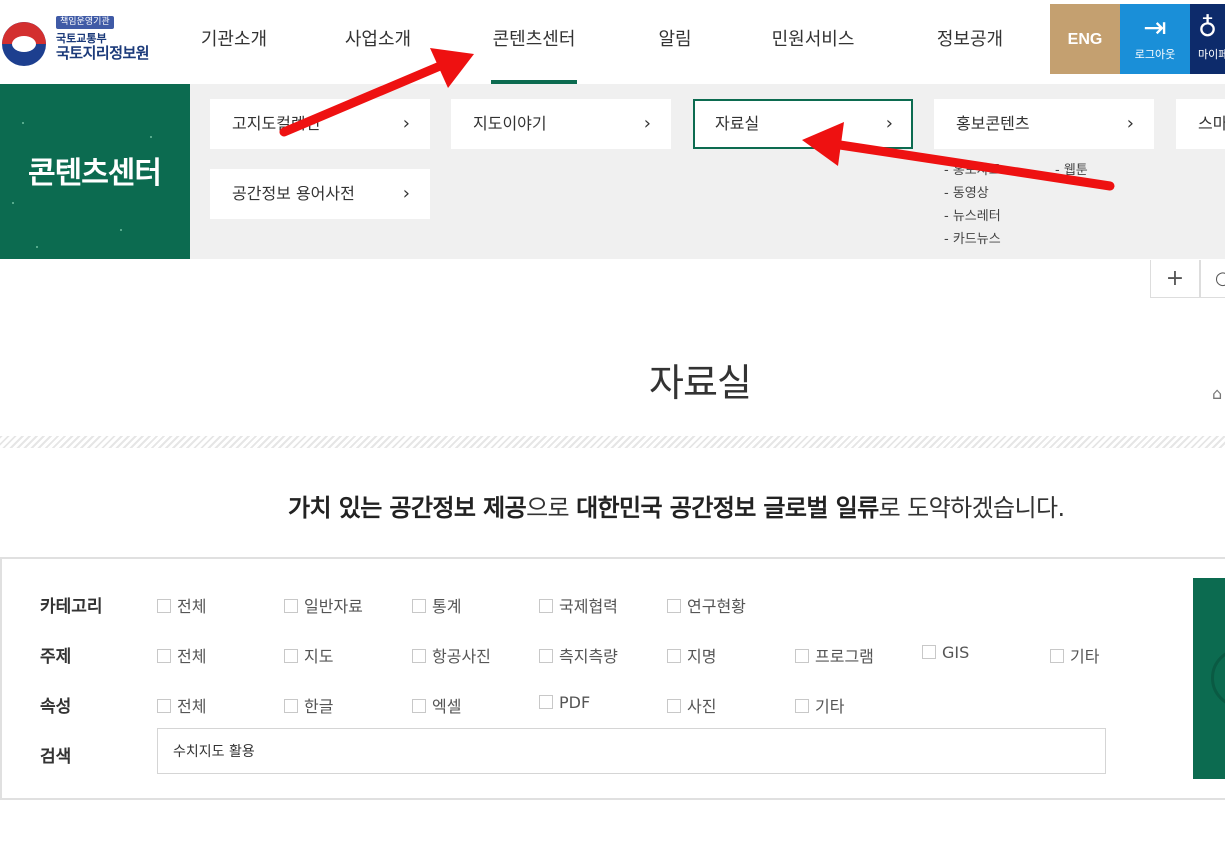  I want to click on category-option: 전체, so click(181, 605).